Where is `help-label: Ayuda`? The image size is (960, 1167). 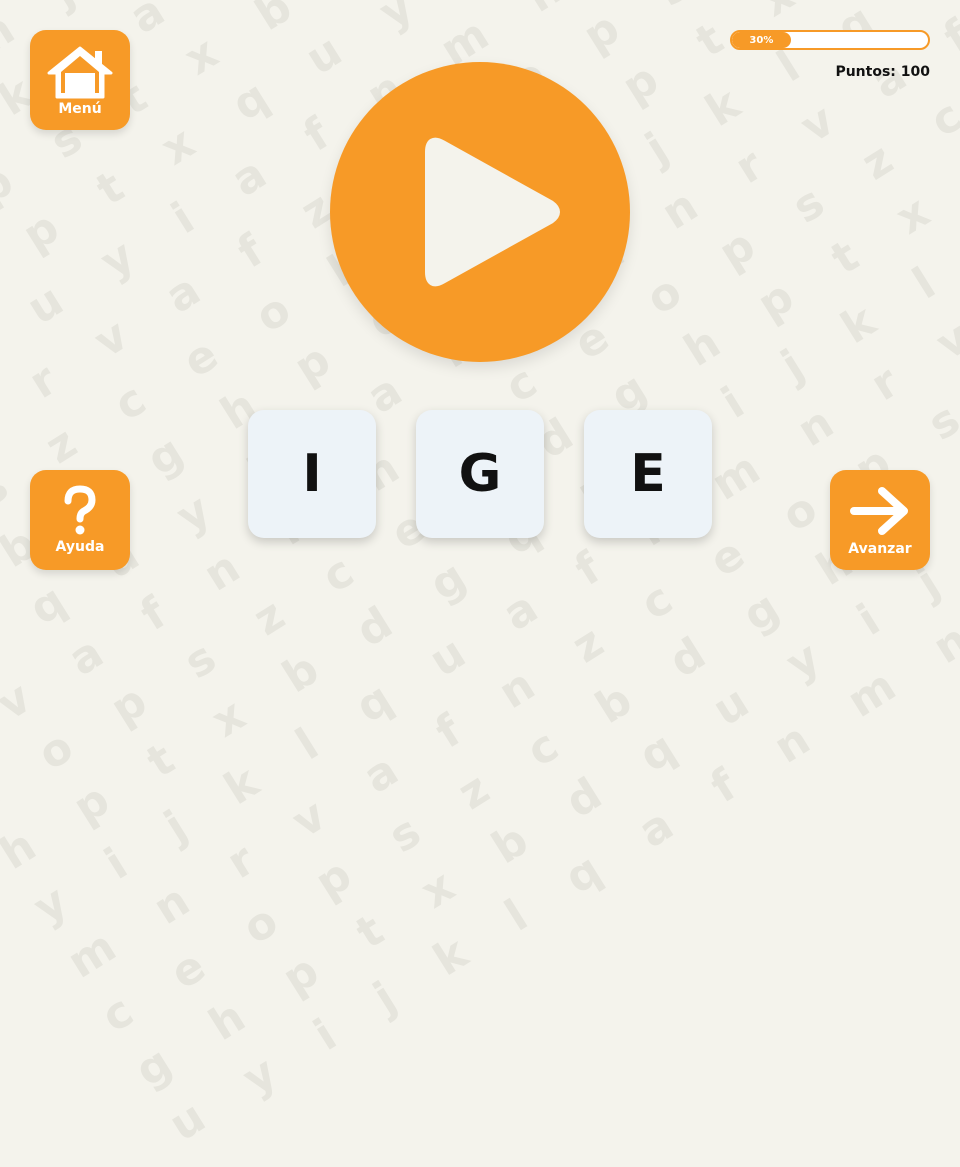 help-label: Ayuda is located at coordinates (80, 547).